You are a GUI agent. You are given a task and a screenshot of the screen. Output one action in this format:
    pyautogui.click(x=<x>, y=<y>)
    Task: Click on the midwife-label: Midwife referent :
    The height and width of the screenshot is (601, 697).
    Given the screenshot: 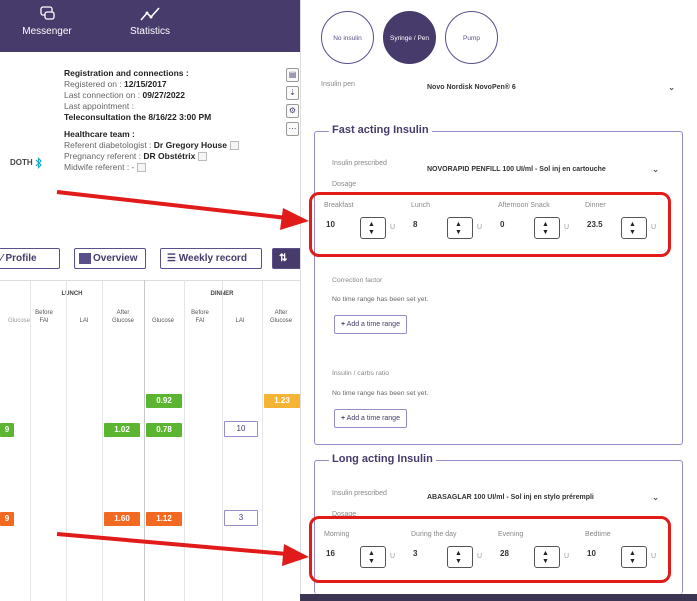 What is the action you would take?
    pyautogui.click(x=97, y=167)
    